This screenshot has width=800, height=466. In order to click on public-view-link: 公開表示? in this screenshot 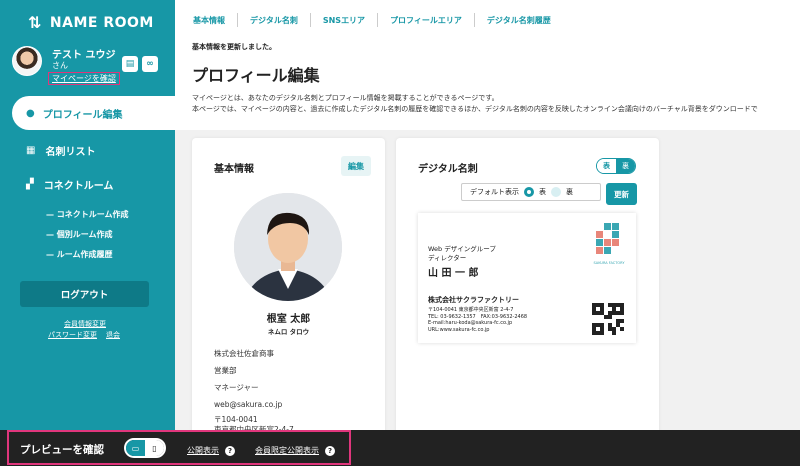, I will do `click(211, 450)`.